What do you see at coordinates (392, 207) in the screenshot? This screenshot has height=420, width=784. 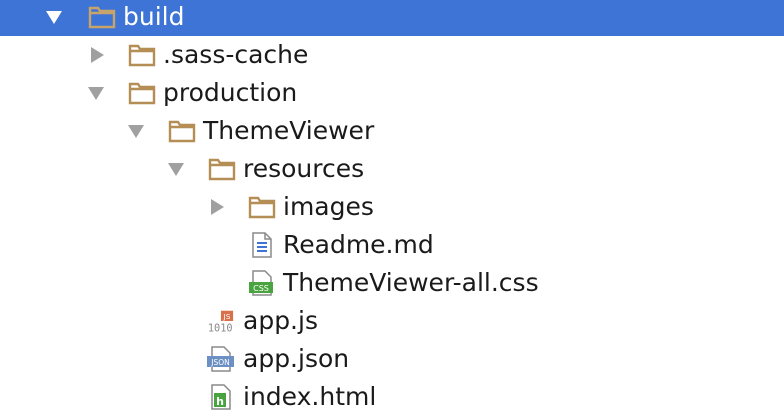 I see `tree-row-images: images` at bounding box center [392, 207].